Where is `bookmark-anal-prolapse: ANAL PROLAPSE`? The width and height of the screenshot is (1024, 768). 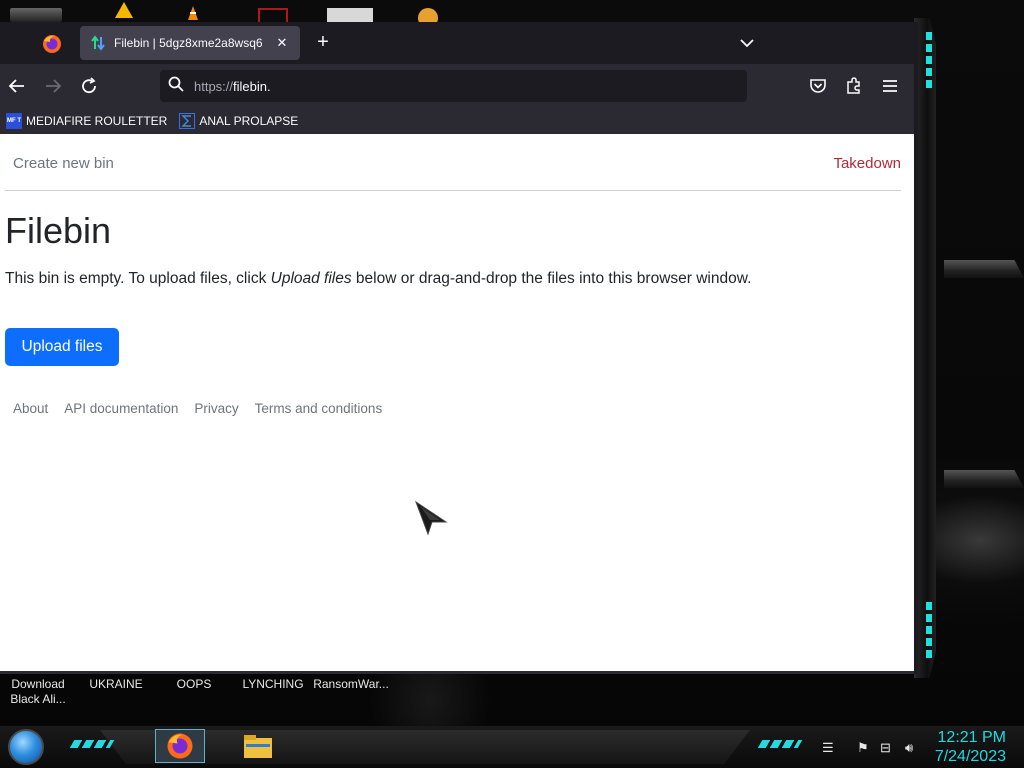 bookmark-anal-prolapse: ANAL PROLAPSE is located at coordinates (238, 121).